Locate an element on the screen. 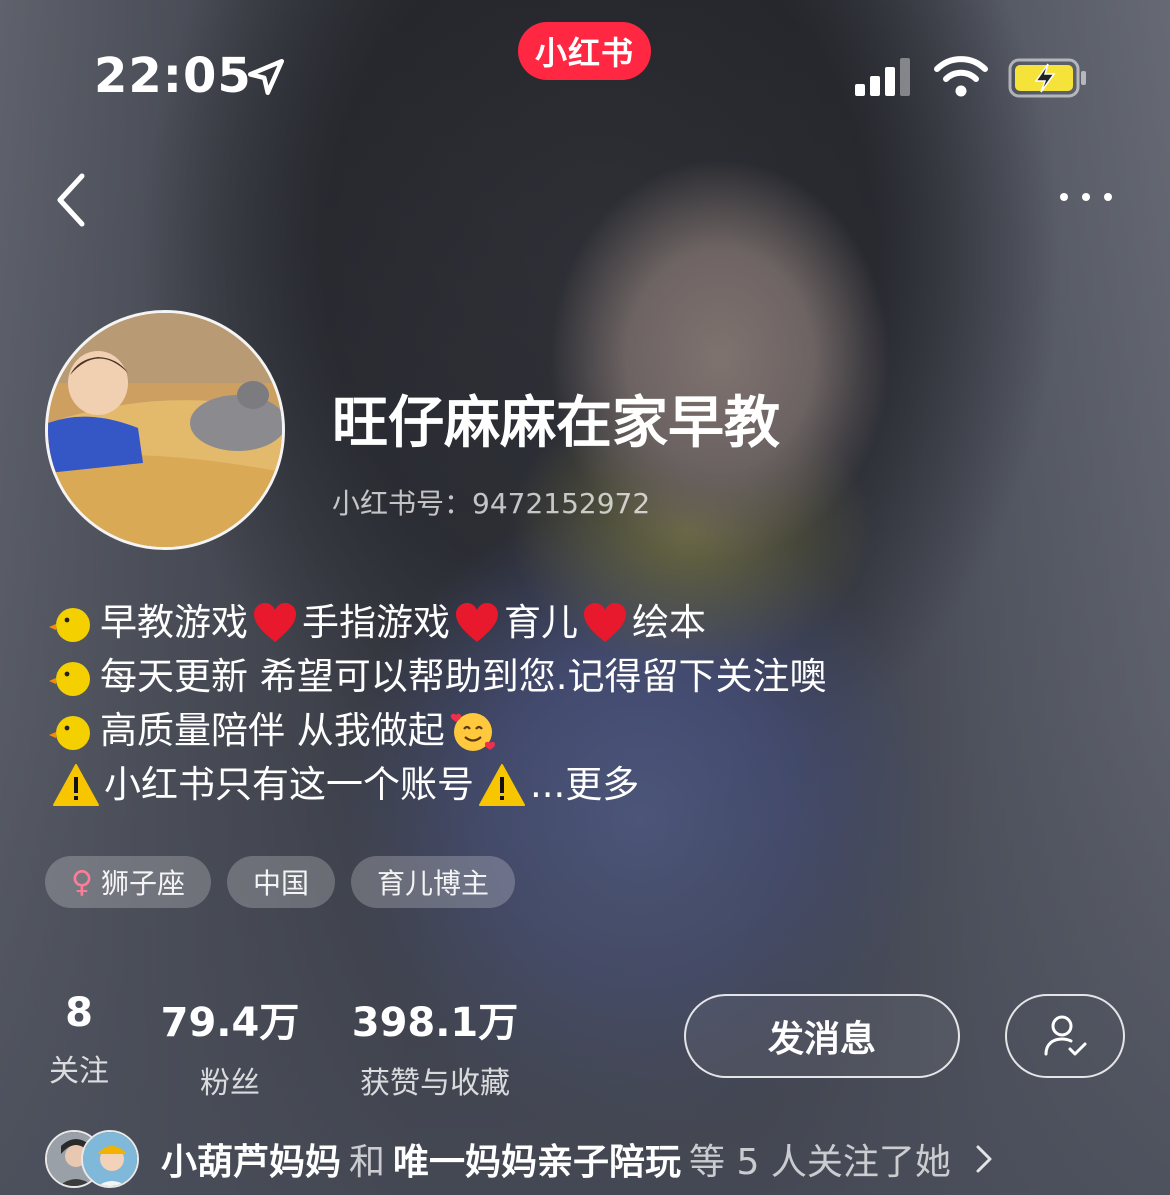  follow-button is located at coordinates (1065, 1036).